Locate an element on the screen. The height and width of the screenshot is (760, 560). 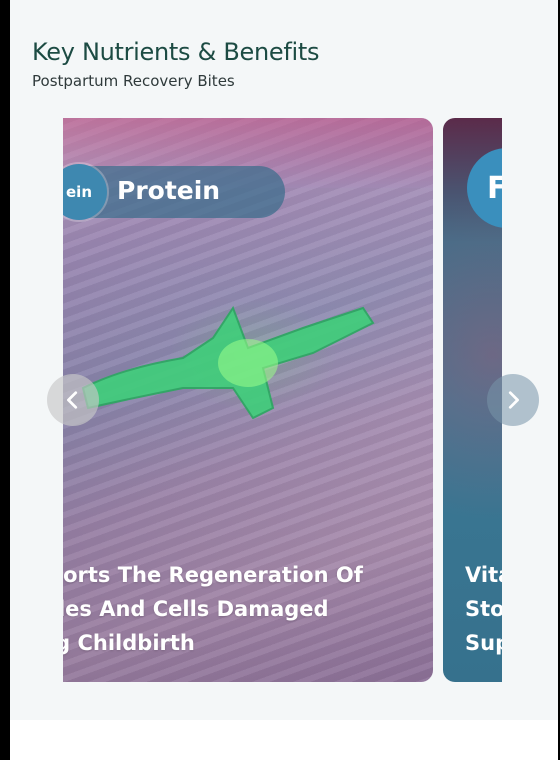
caption-line: pports The Regeneration Of is located at coordinates (213, 575).